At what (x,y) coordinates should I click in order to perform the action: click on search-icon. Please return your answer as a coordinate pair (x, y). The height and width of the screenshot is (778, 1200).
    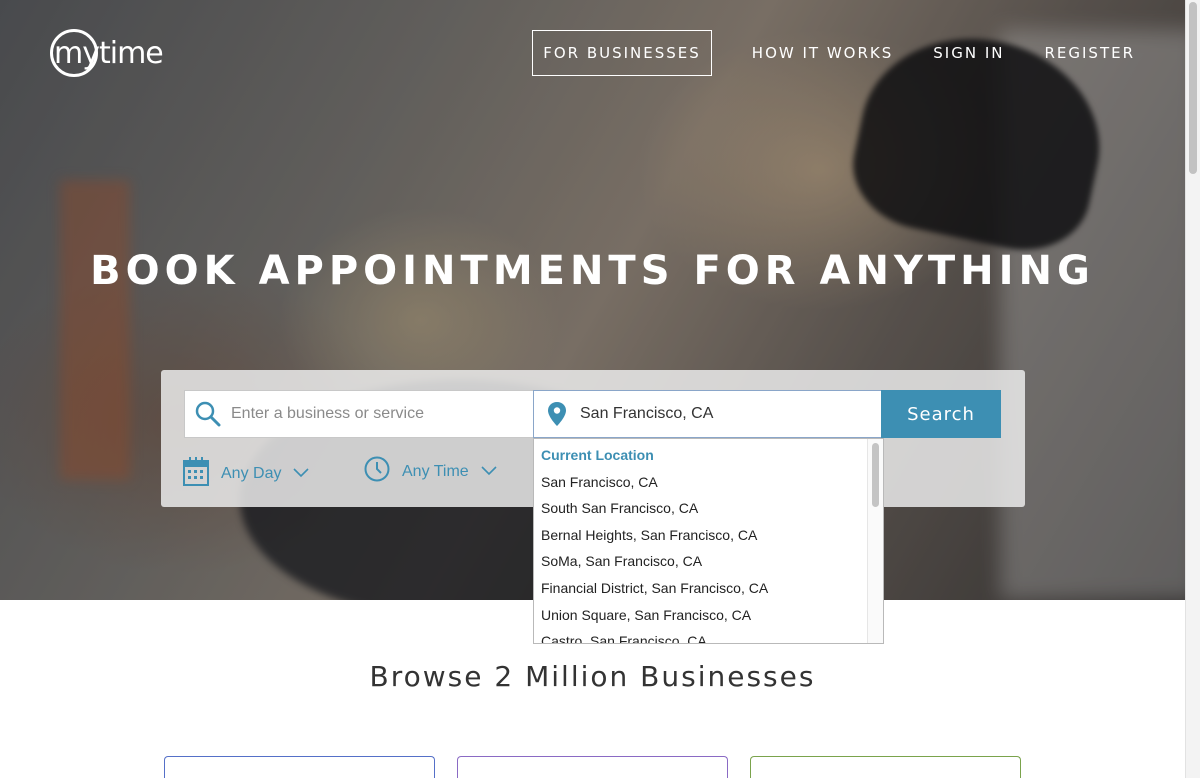
    Looking at the image, I should click on (208, 414).